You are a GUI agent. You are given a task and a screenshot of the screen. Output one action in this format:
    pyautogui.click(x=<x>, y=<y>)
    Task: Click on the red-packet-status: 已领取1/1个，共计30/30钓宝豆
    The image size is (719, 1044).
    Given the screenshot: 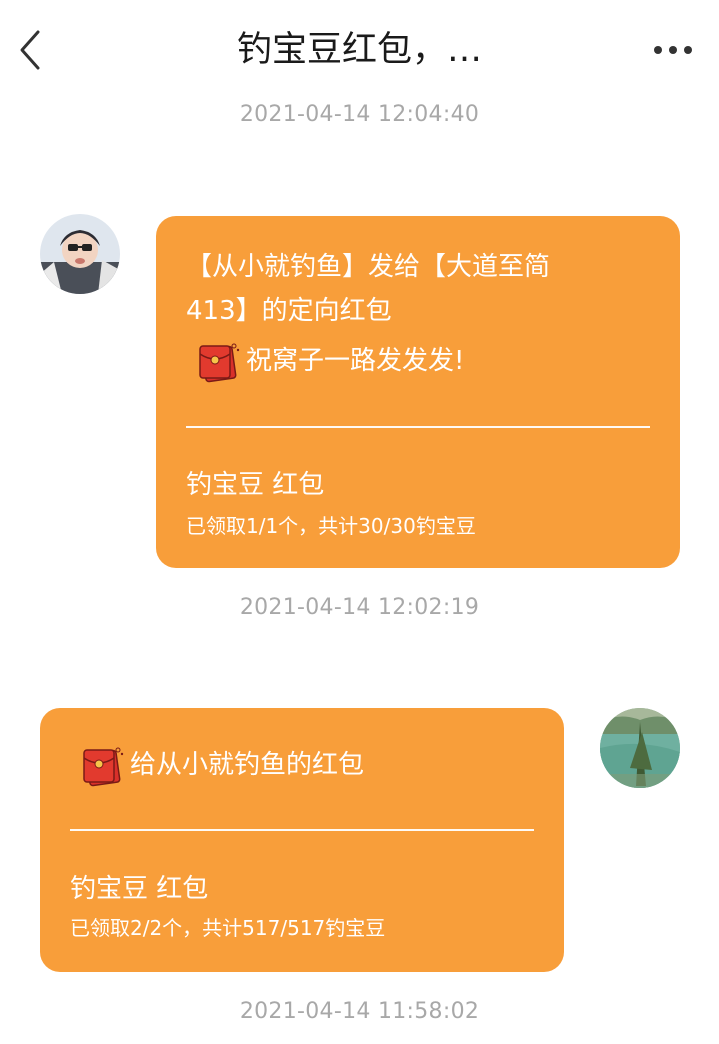 What is the action you would take?
    pyautogui.click(x=331, y=526)
    